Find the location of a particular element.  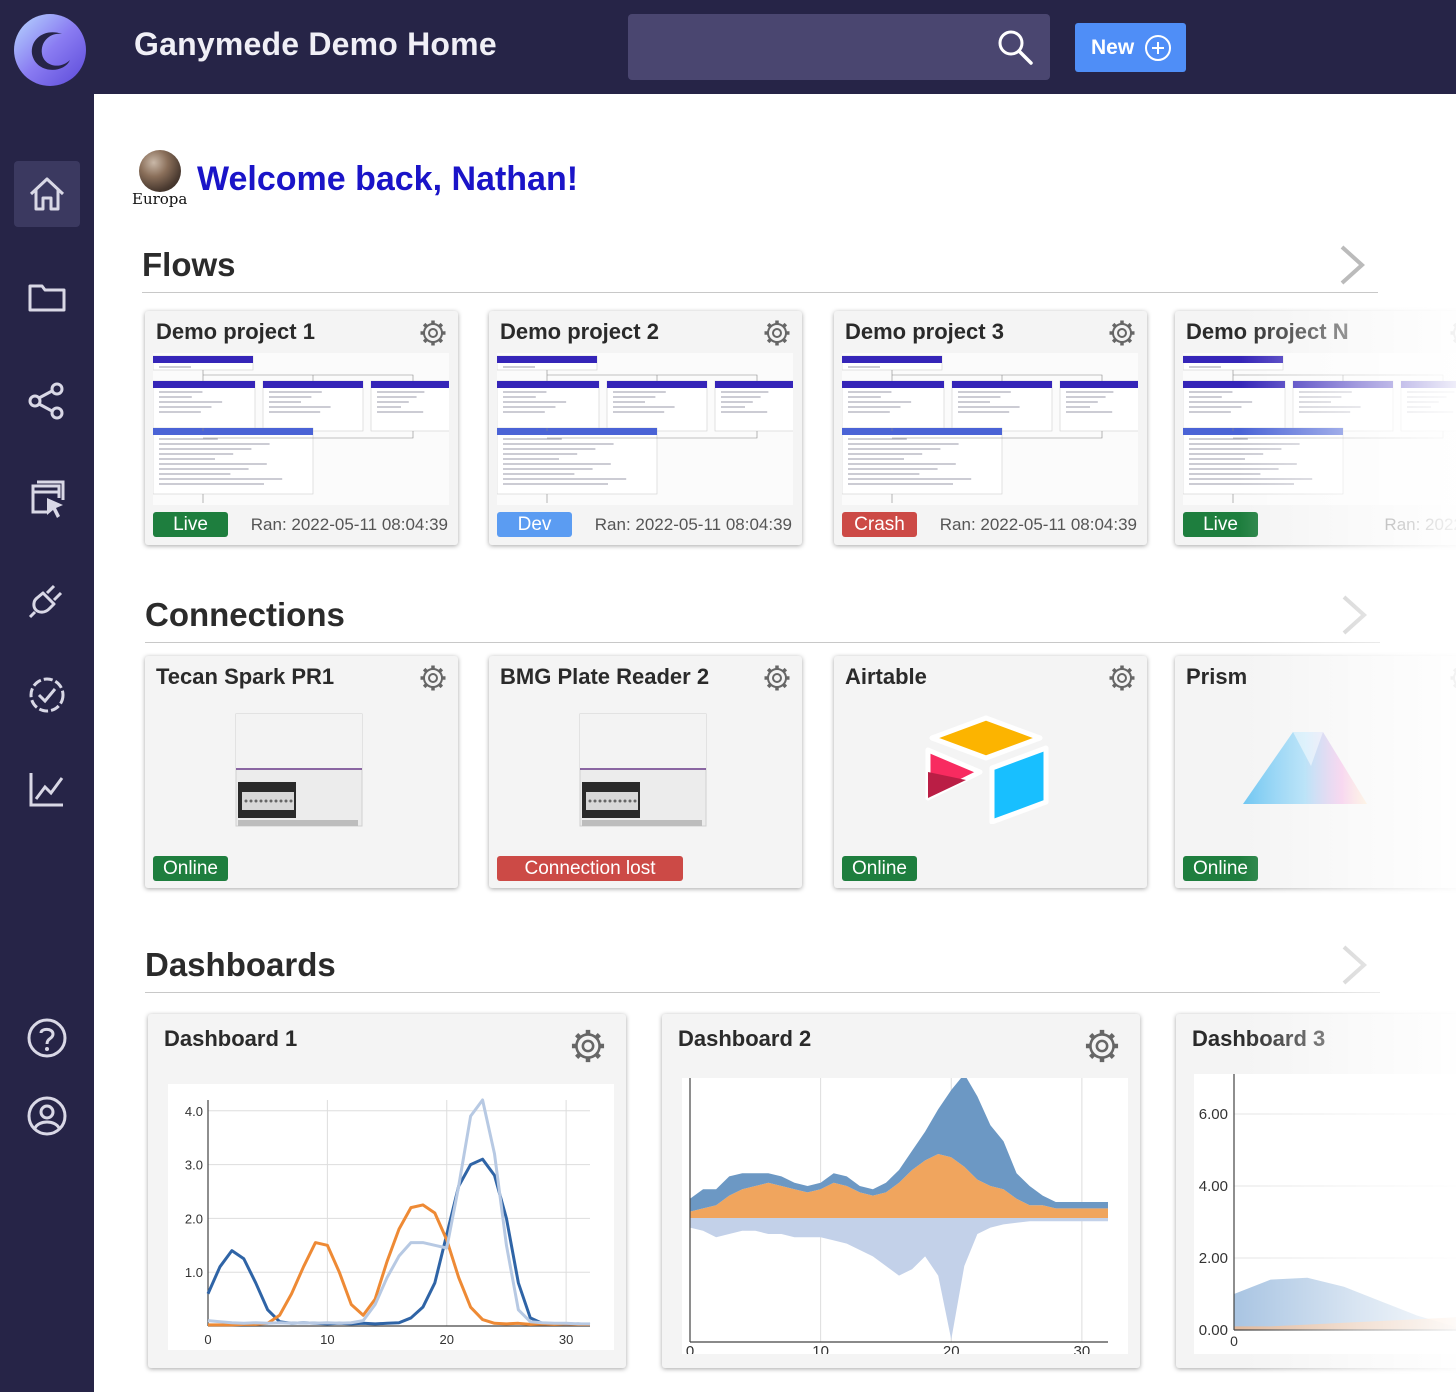

dashboard-card: Dashboard 1 0 10 20 30 1.0 2.0 3.0 4.0 is located at coordinates (387, 1191).